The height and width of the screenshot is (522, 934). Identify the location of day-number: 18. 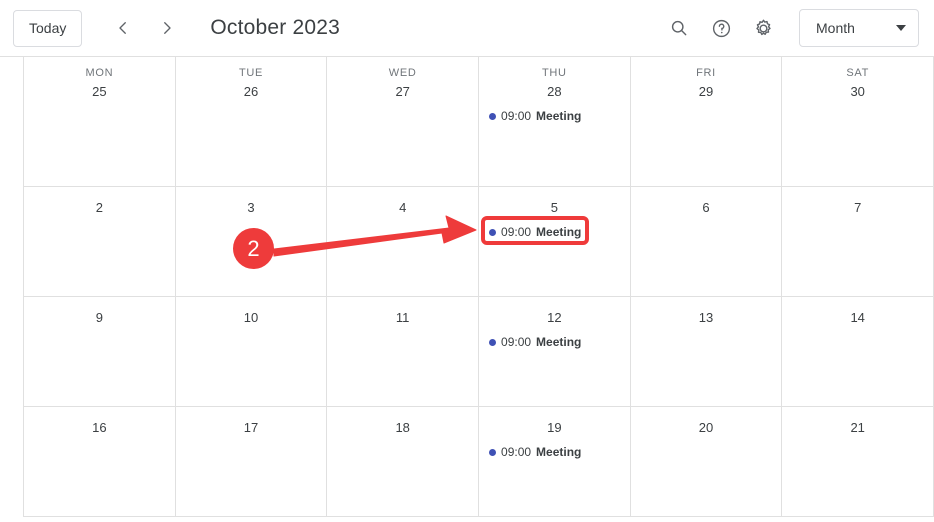
(402, 428).